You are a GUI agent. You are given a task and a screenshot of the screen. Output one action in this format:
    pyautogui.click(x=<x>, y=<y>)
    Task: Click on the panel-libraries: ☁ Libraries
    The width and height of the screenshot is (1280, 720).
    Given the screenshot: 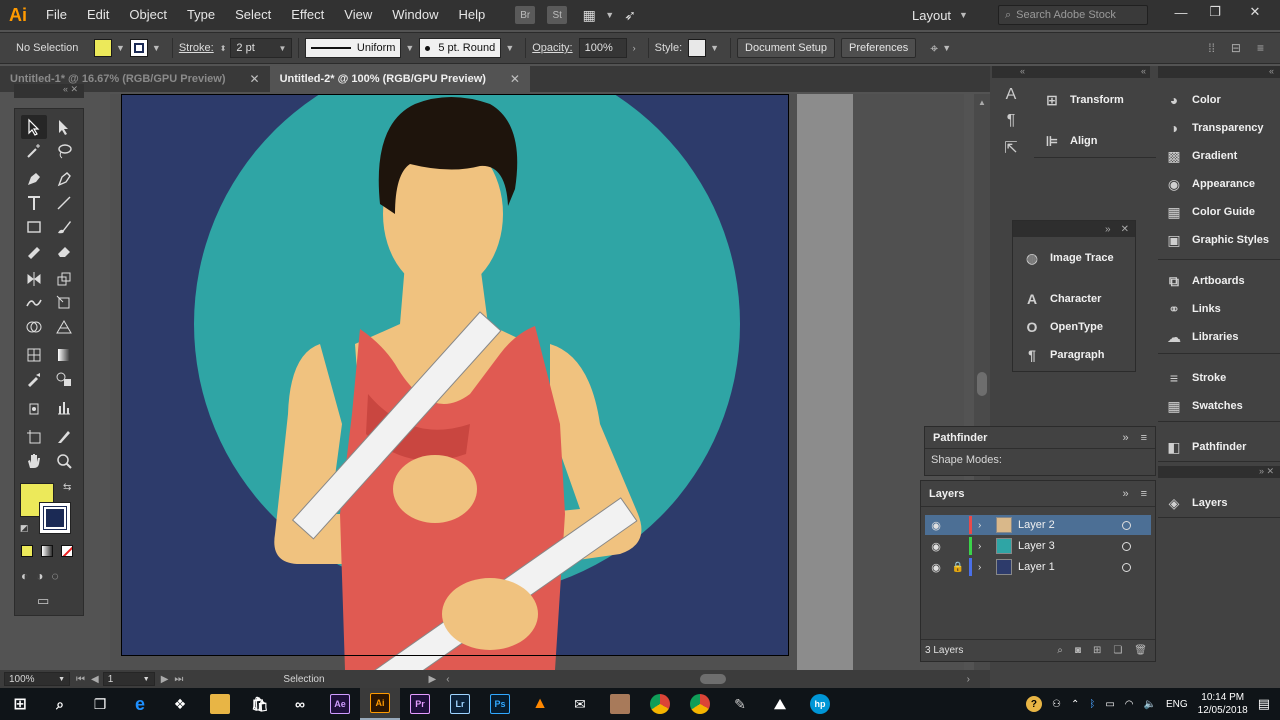 What is the action you would take?
    pyautogui.click(x=1201, y=337)
    